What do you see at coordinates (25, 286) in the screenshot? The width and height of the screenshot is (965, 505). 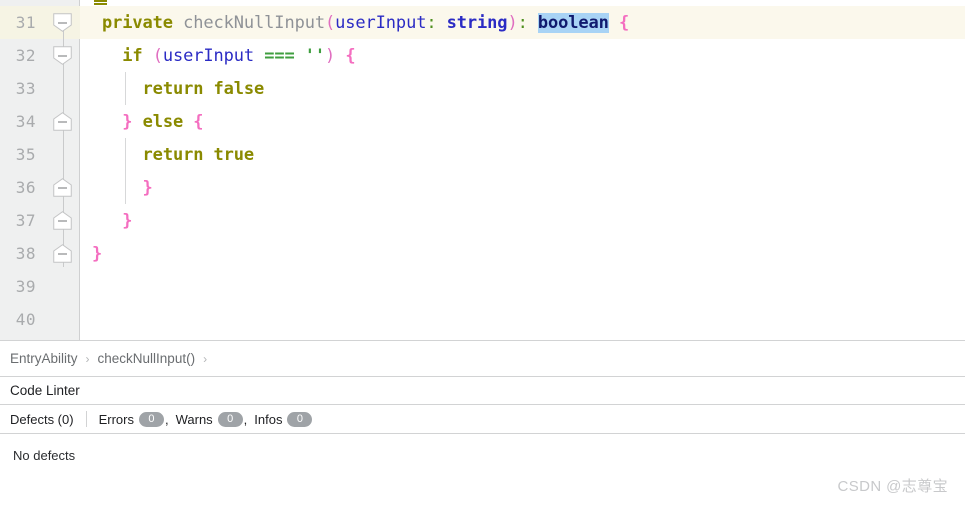 I see `line-number: 39` at bounding box center [25, 286].